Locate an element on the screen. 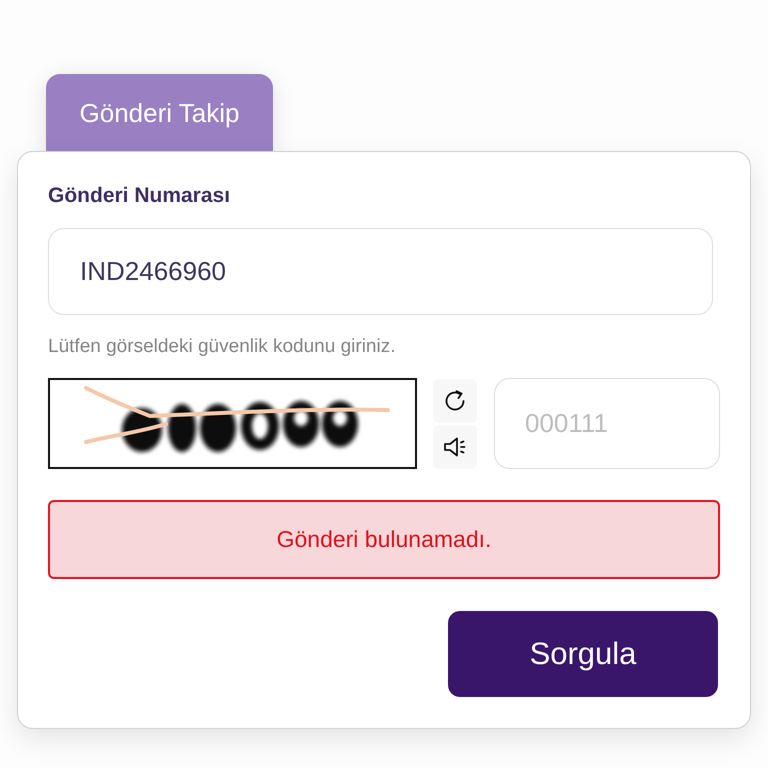  captcha-code-field: 000111 is located at coordinates (607, 423).